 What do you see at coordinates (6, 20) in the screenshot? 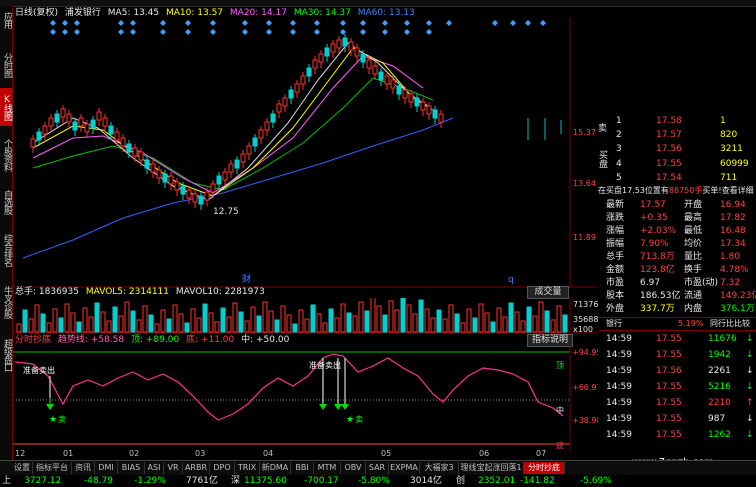
I see `tab-apps: 应用` at bounding box center [6, 20].